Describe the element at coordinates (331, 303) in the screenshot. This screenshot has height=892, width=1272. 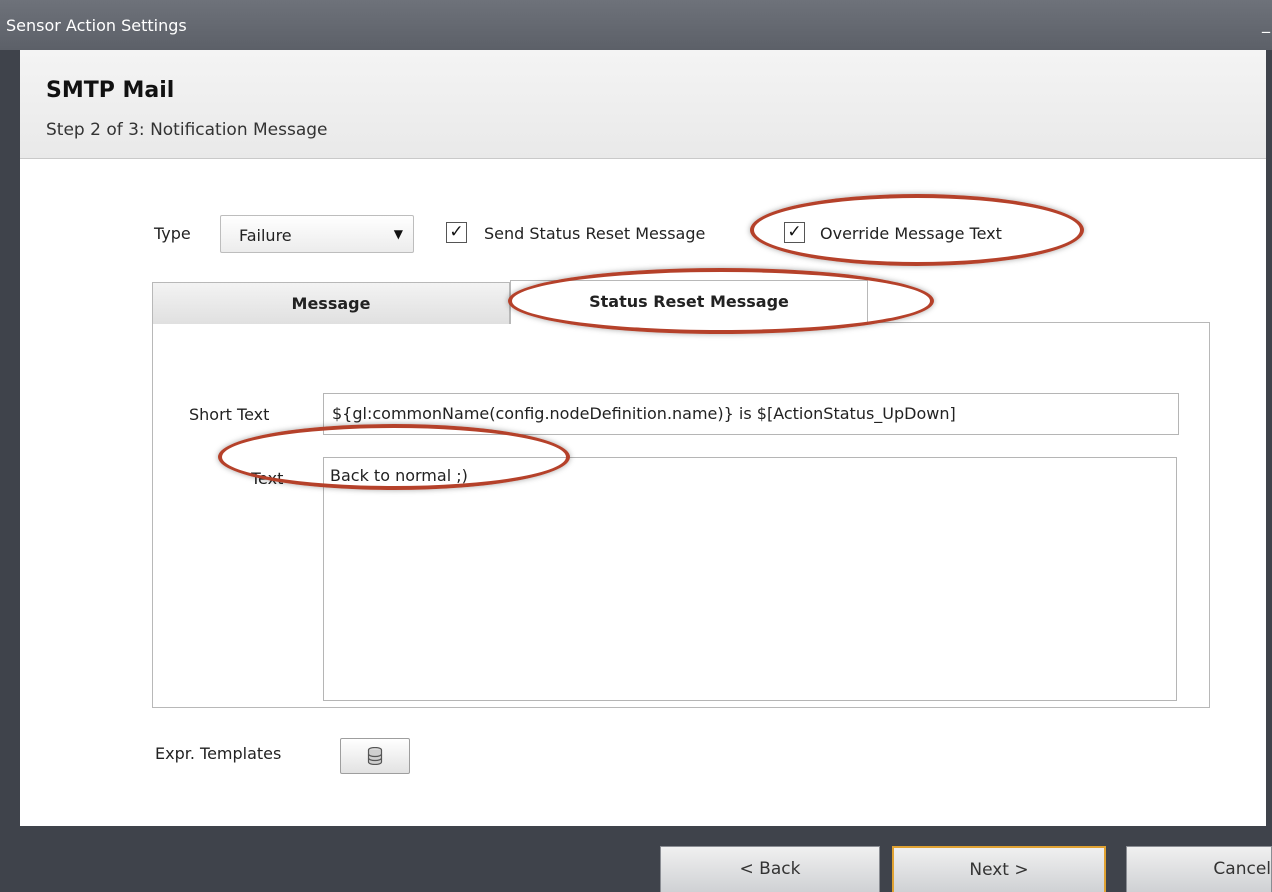
I see `tab-message: Message` at that location.